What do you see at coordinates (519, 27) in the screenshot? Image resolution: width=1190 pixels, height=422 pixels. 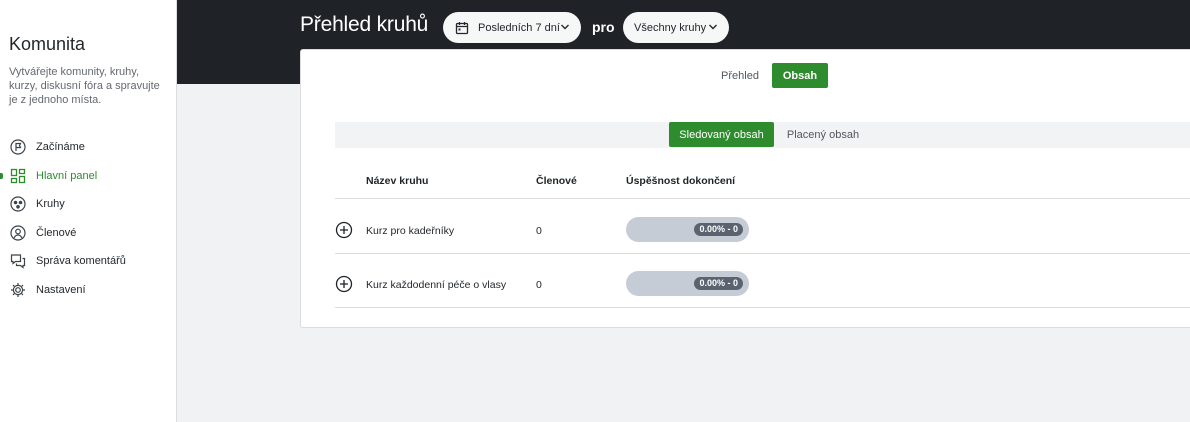 I see `date-range-label: Posledních 7 dní` at bounding box center [519, 27].